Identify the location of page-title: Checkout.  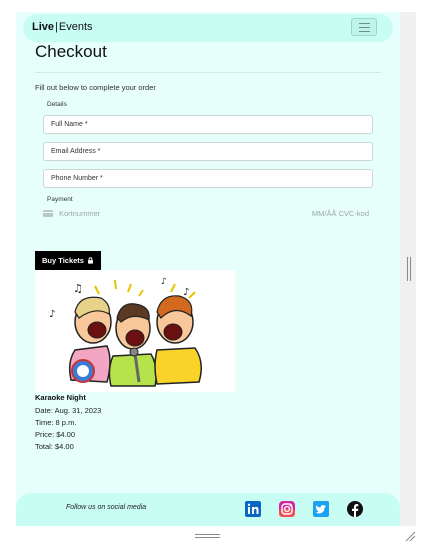
(71, 51).